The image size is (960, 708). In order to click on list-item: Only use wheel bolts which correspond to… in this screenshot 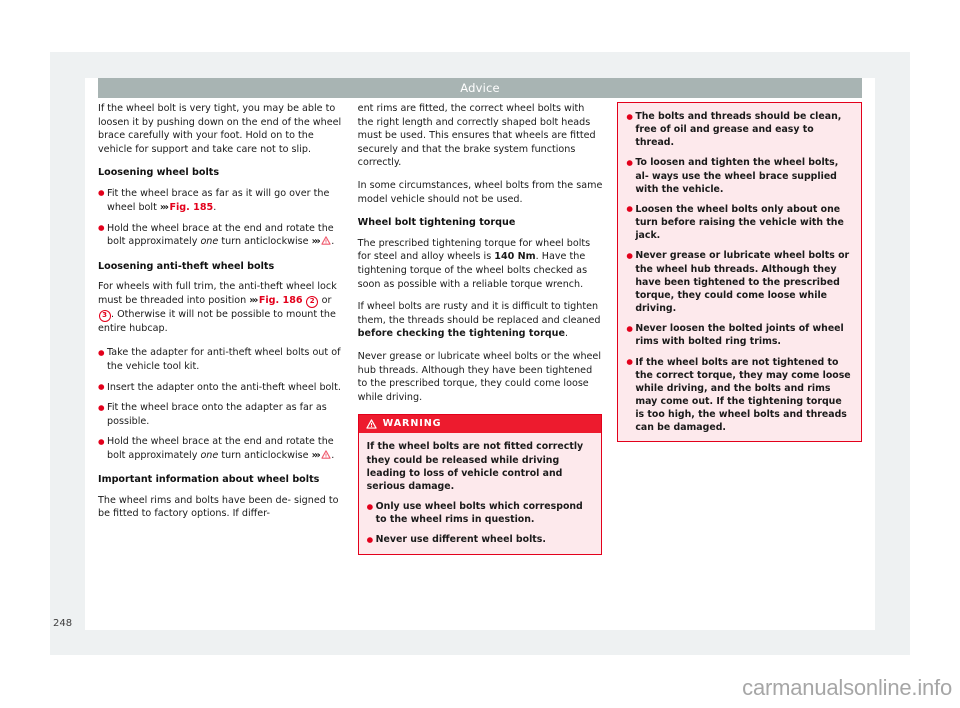, I will do `click(480, 513)`.